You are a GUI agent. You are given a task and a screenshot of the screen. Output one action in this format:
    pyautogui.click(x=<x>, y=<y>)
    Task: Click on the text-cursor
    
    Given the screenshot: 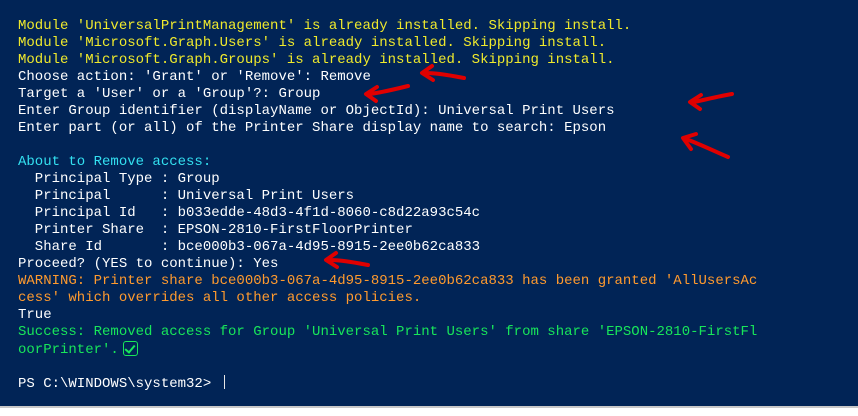 What is the action you would take?
    pyautogui.click(x=224, y=382)
    